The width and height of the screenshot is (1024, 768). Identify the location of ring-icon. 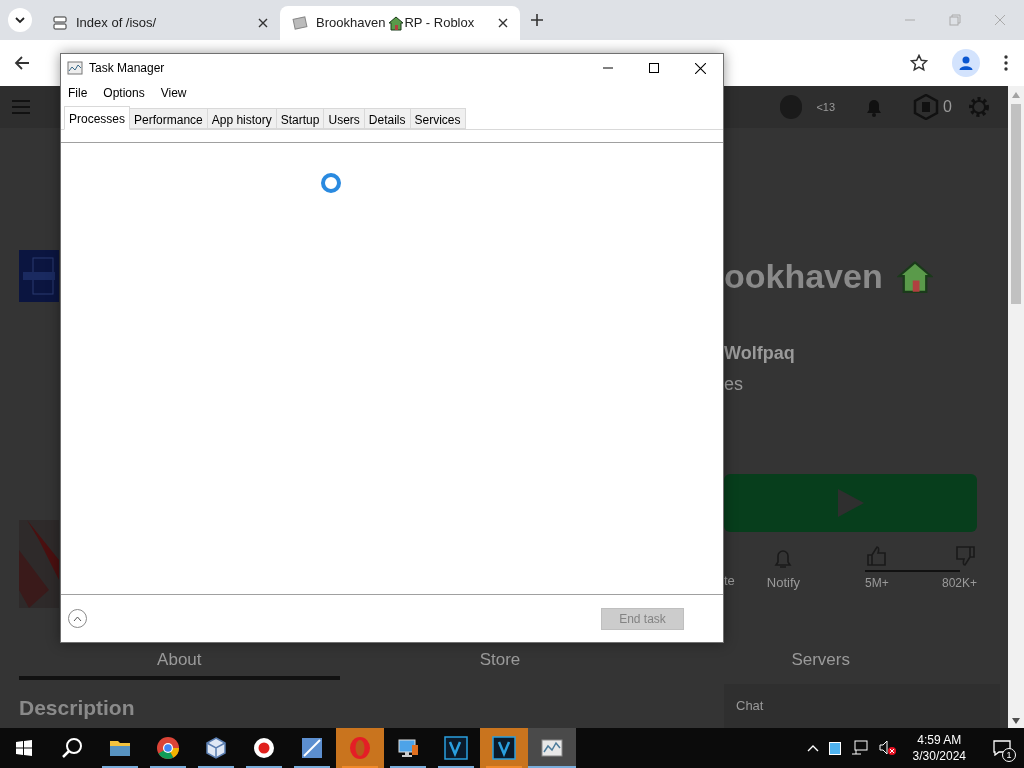
(360, 748).